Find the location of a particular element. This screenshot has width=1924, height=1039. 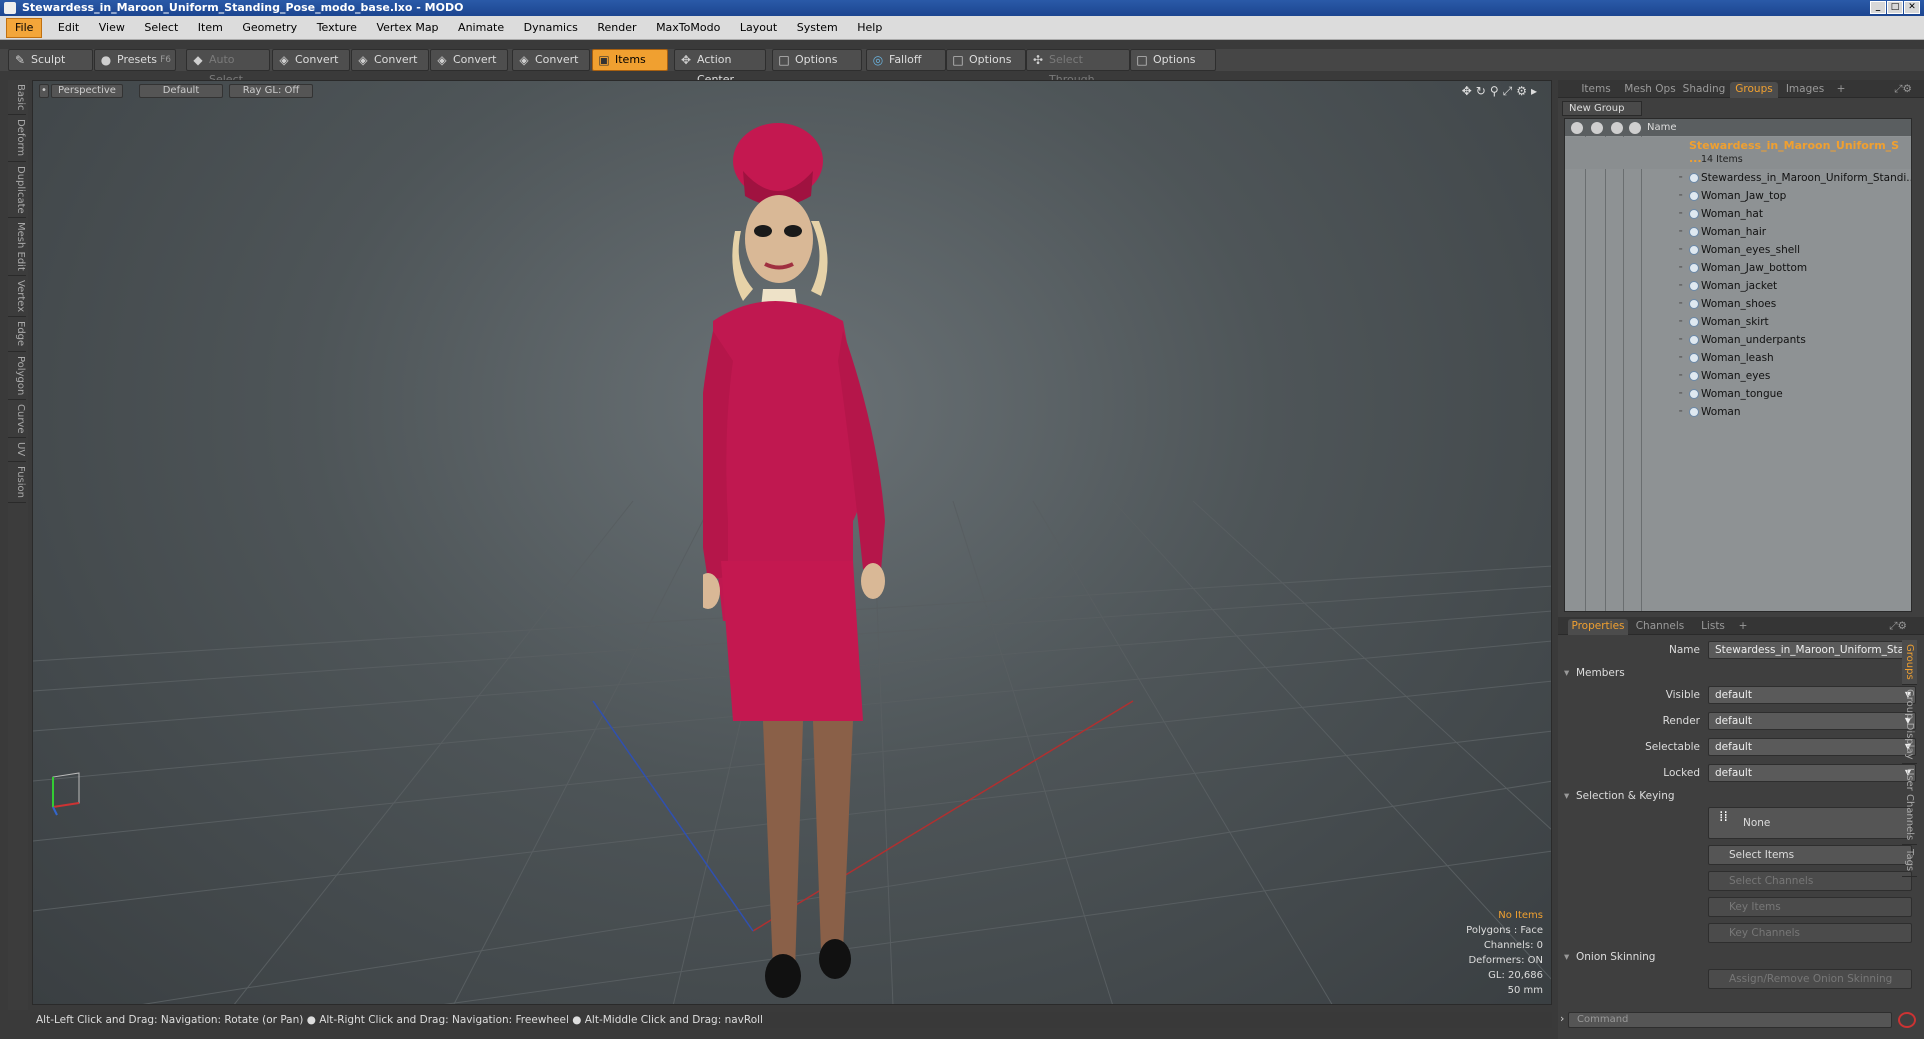

render-icon is located at coordinates (1597, 128).